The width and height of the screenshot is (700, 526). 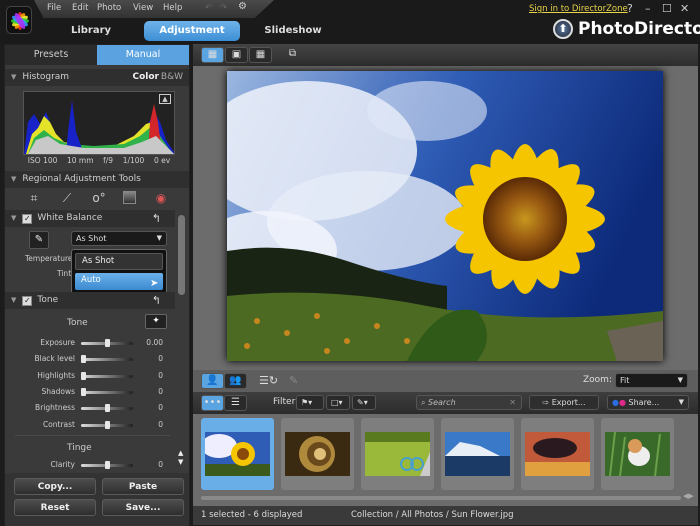 I want to click on zoom-select: Fit ▼, so click(x=651, y=380).